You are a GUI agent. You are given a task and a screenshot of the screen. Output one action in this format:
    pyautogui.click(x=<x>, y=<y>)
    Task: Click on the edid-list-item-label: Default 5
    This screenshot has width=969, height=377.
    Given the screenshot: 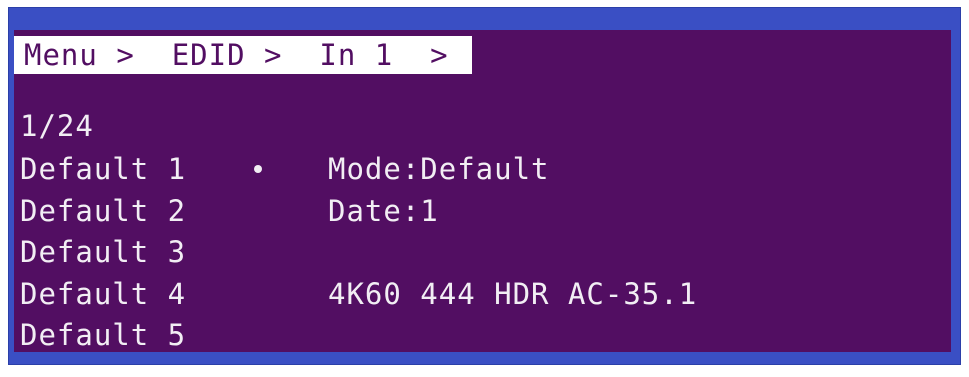 What is the action you would take?
    pyautogui.click(x=103, y=335)
    